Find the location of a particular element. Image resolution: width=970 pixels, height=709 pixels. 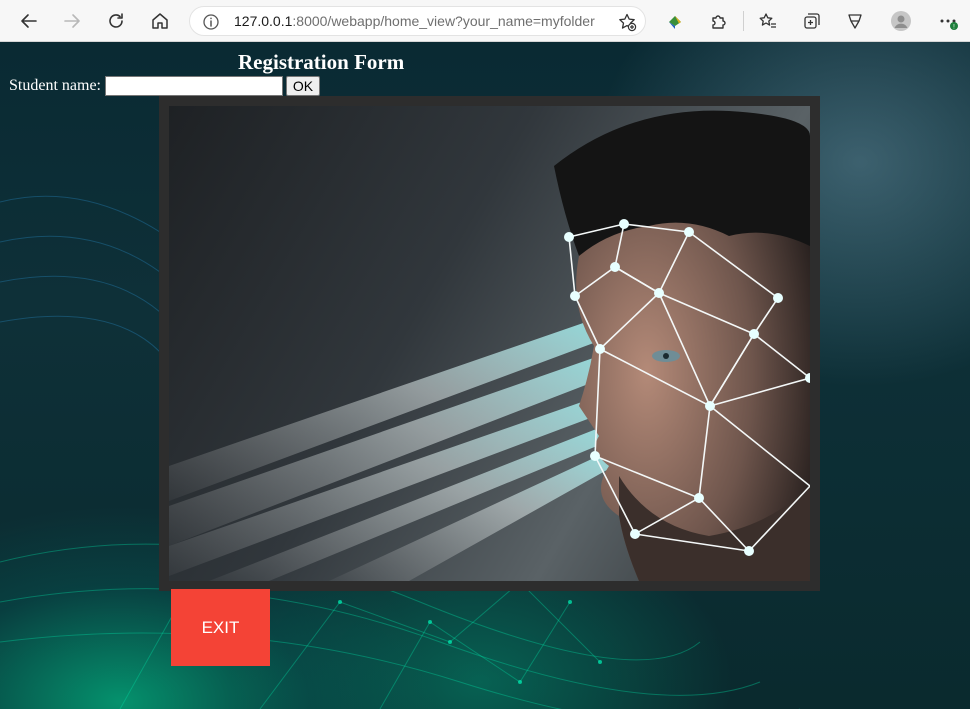

ok-button: OK is located at coordinates (303, 86).